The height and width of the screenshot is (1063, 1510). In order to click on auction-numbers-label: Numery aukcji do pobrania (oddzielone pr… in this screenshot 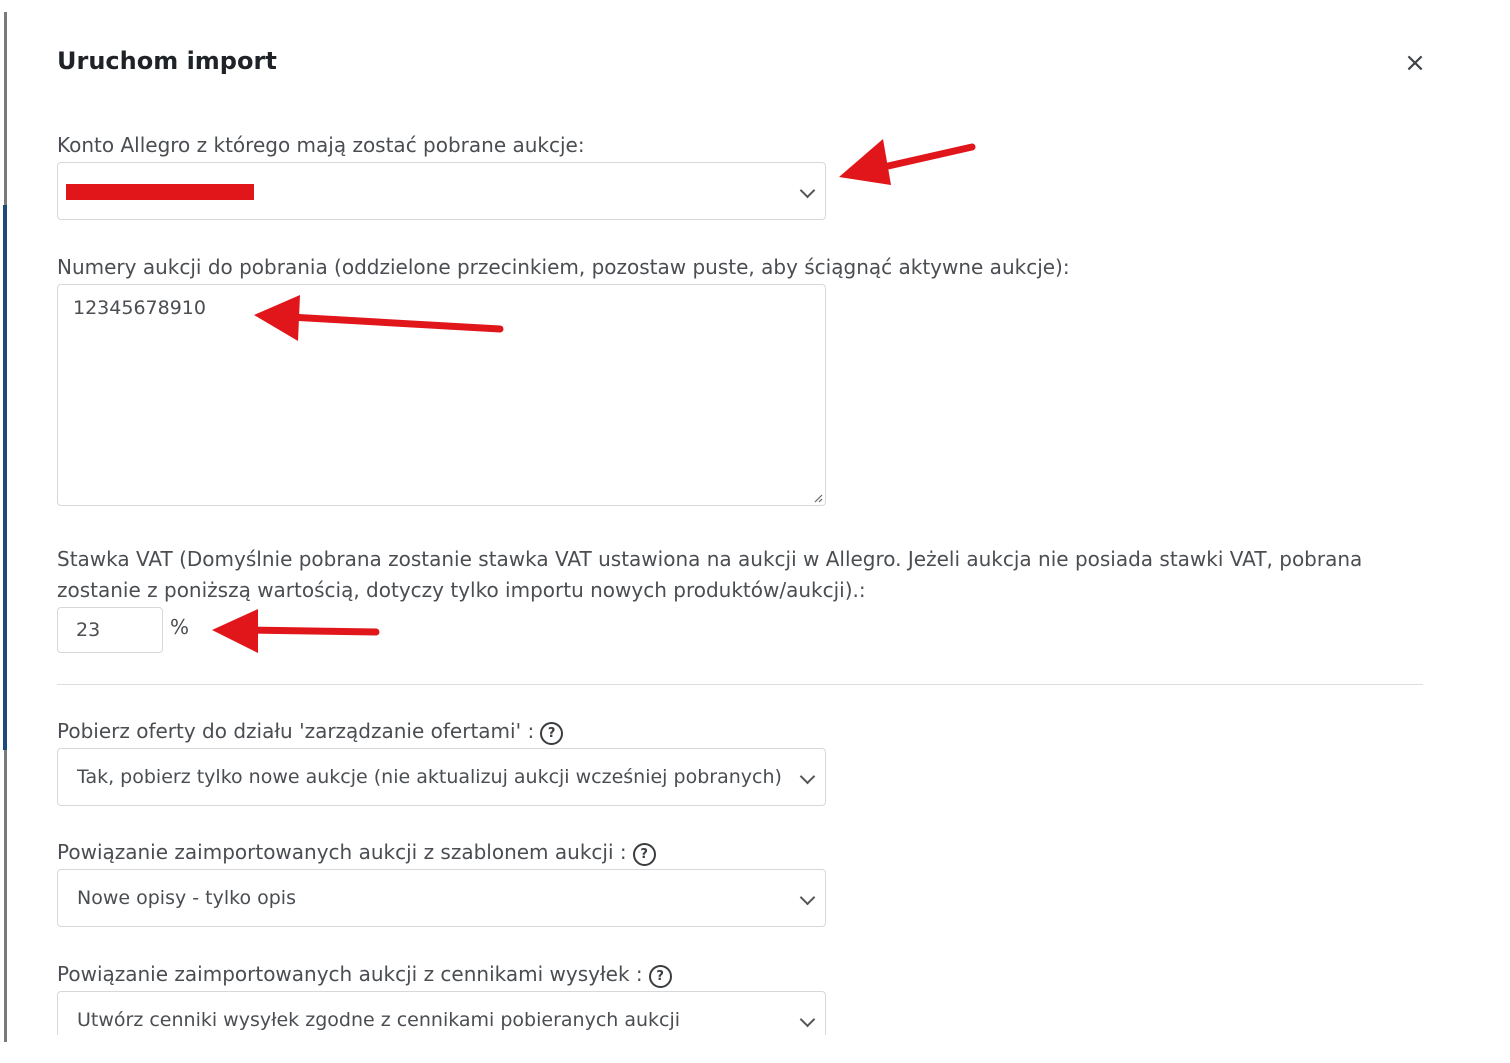, I will do `click(563, 267)`.